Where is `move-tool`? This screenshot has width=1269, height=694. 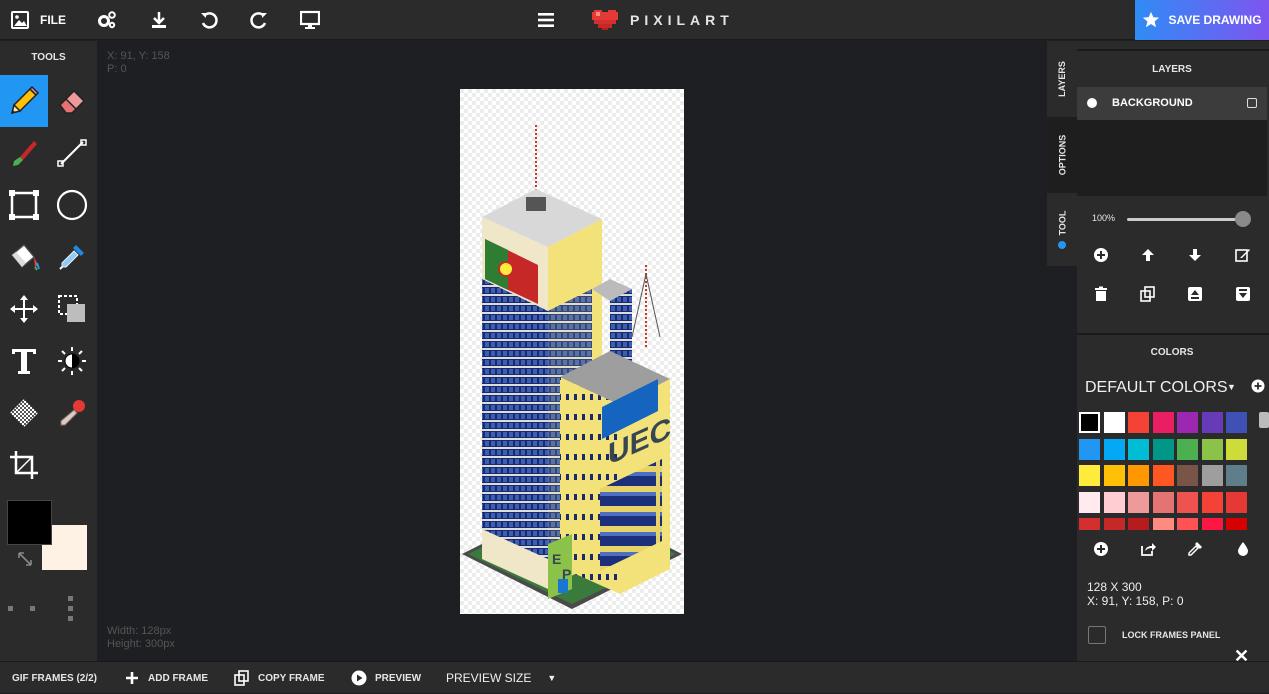 move-tool is located at coordinates (24, 309).